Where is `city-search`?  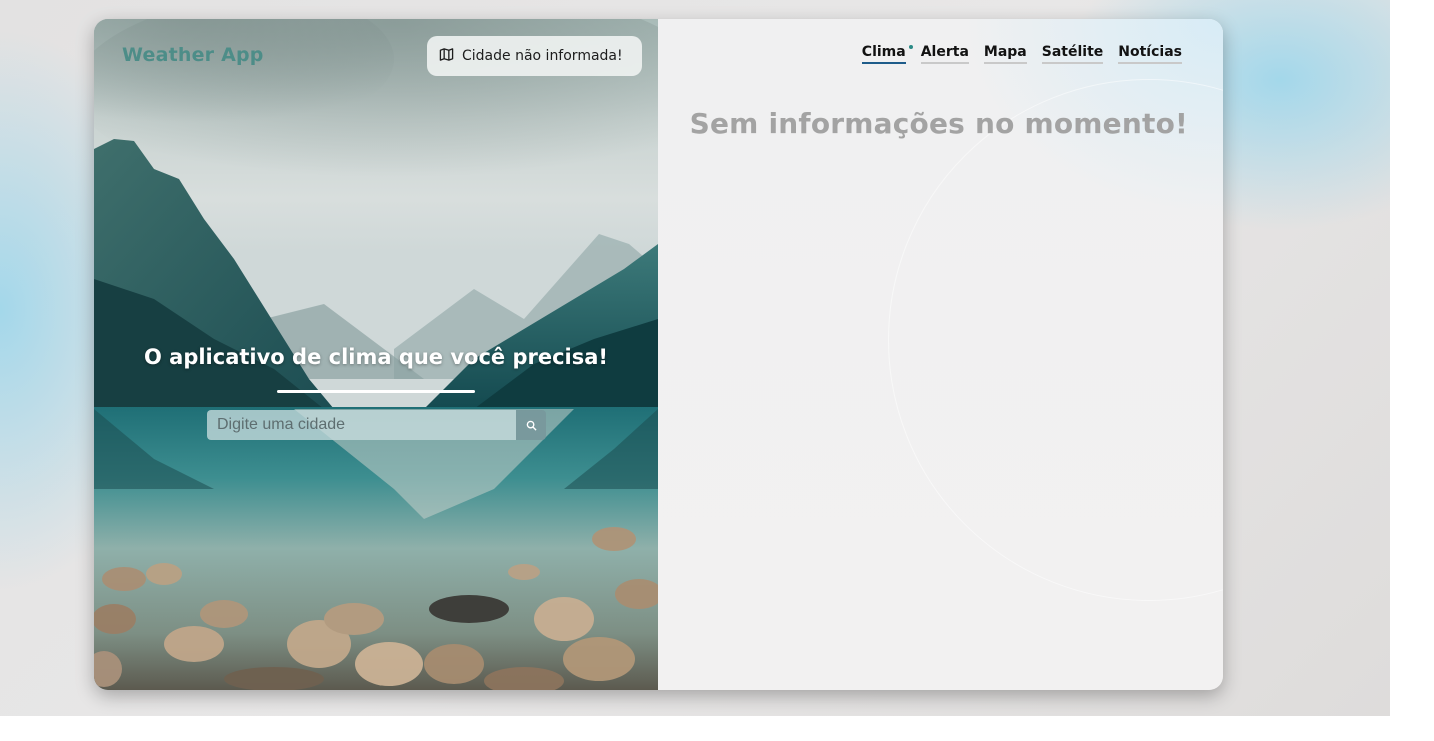
city-search is located at coordinates (376, 425).